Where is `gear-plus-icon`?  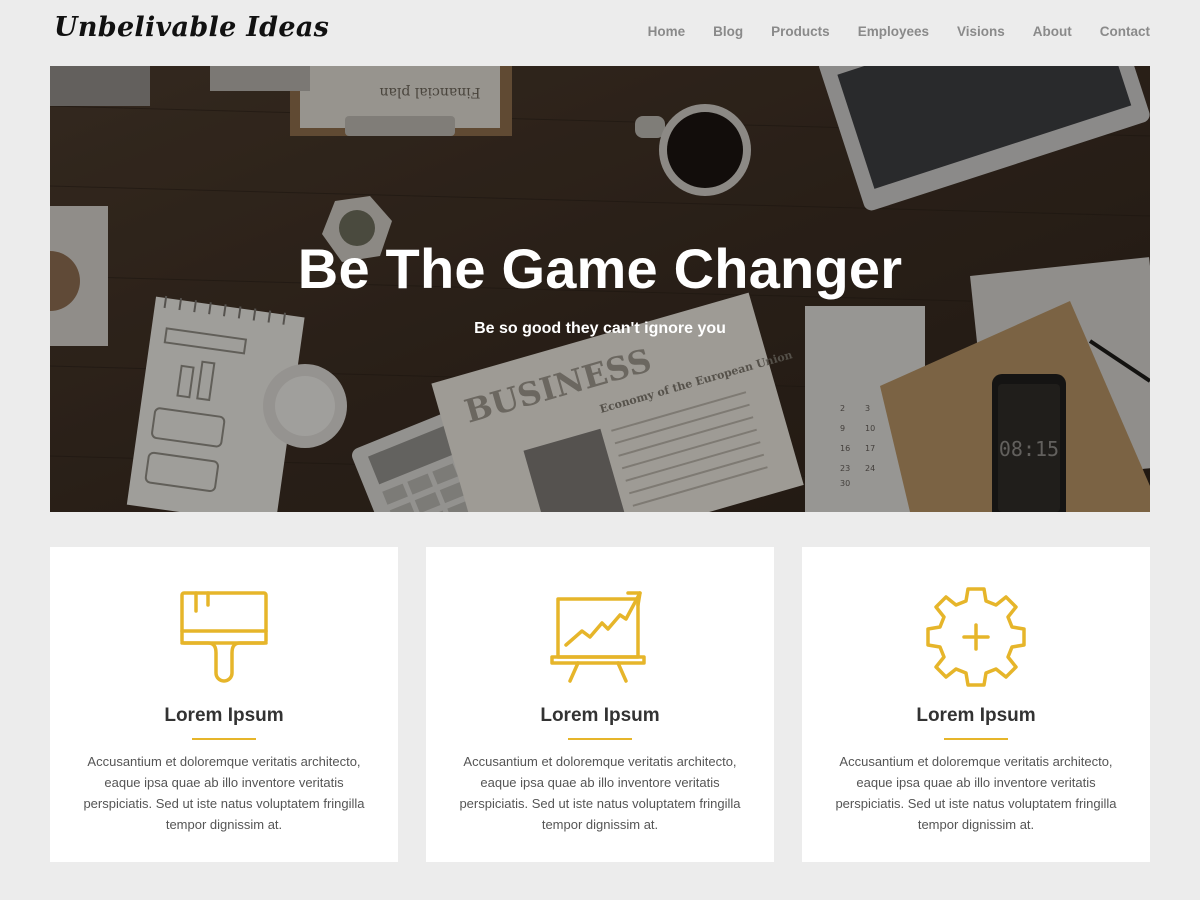 gear-plus-icon is located at coordinates (976, 637).